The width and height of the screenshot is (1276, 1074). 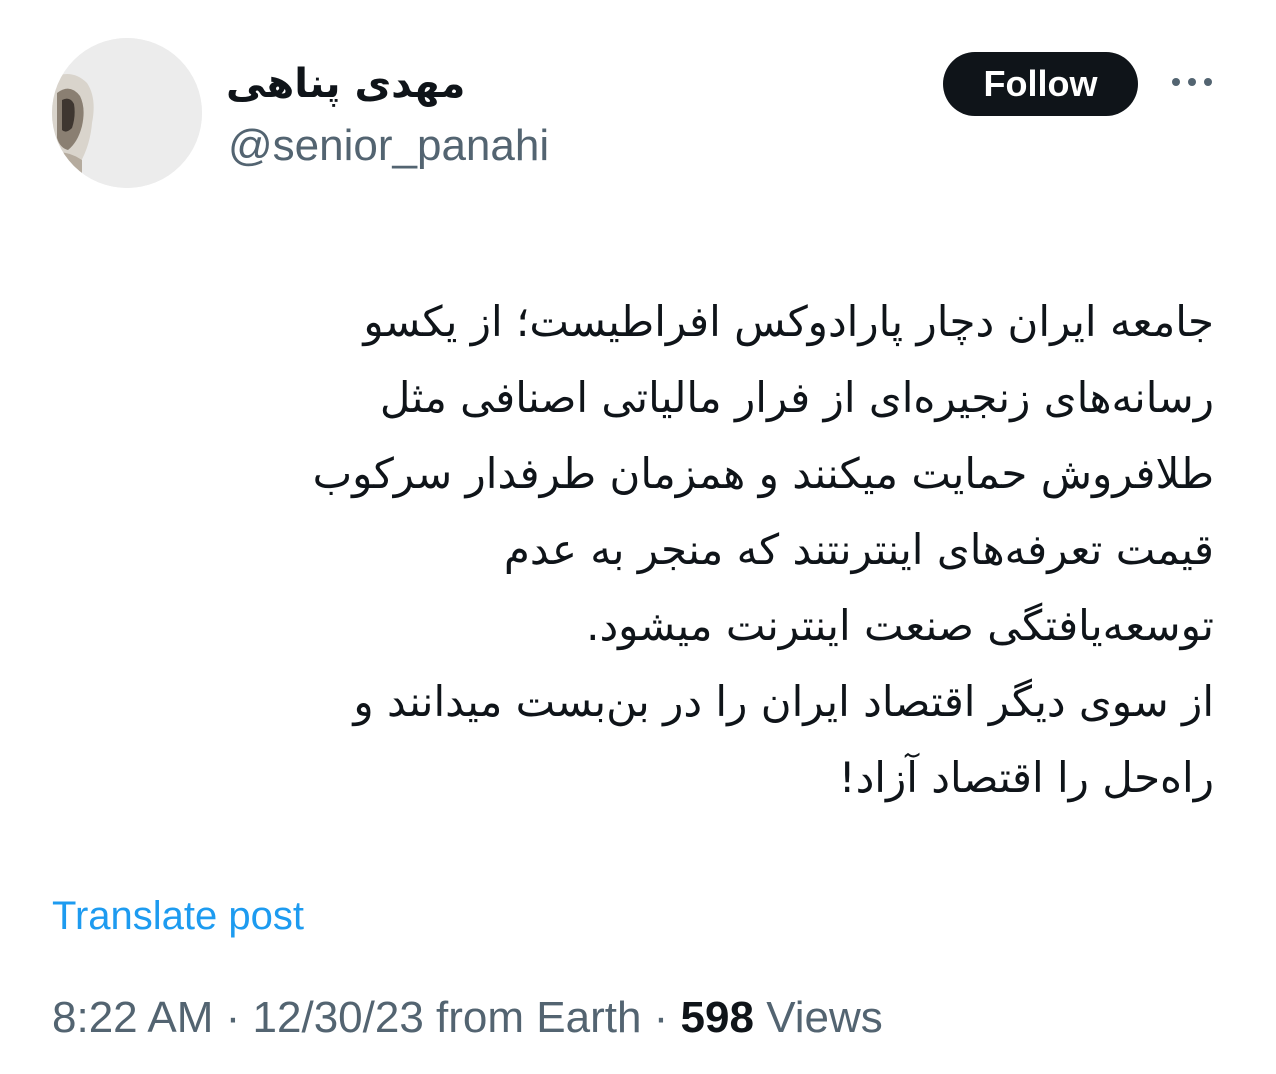 I want to click on follow-button: Follow, so click(x=1040, y=84).